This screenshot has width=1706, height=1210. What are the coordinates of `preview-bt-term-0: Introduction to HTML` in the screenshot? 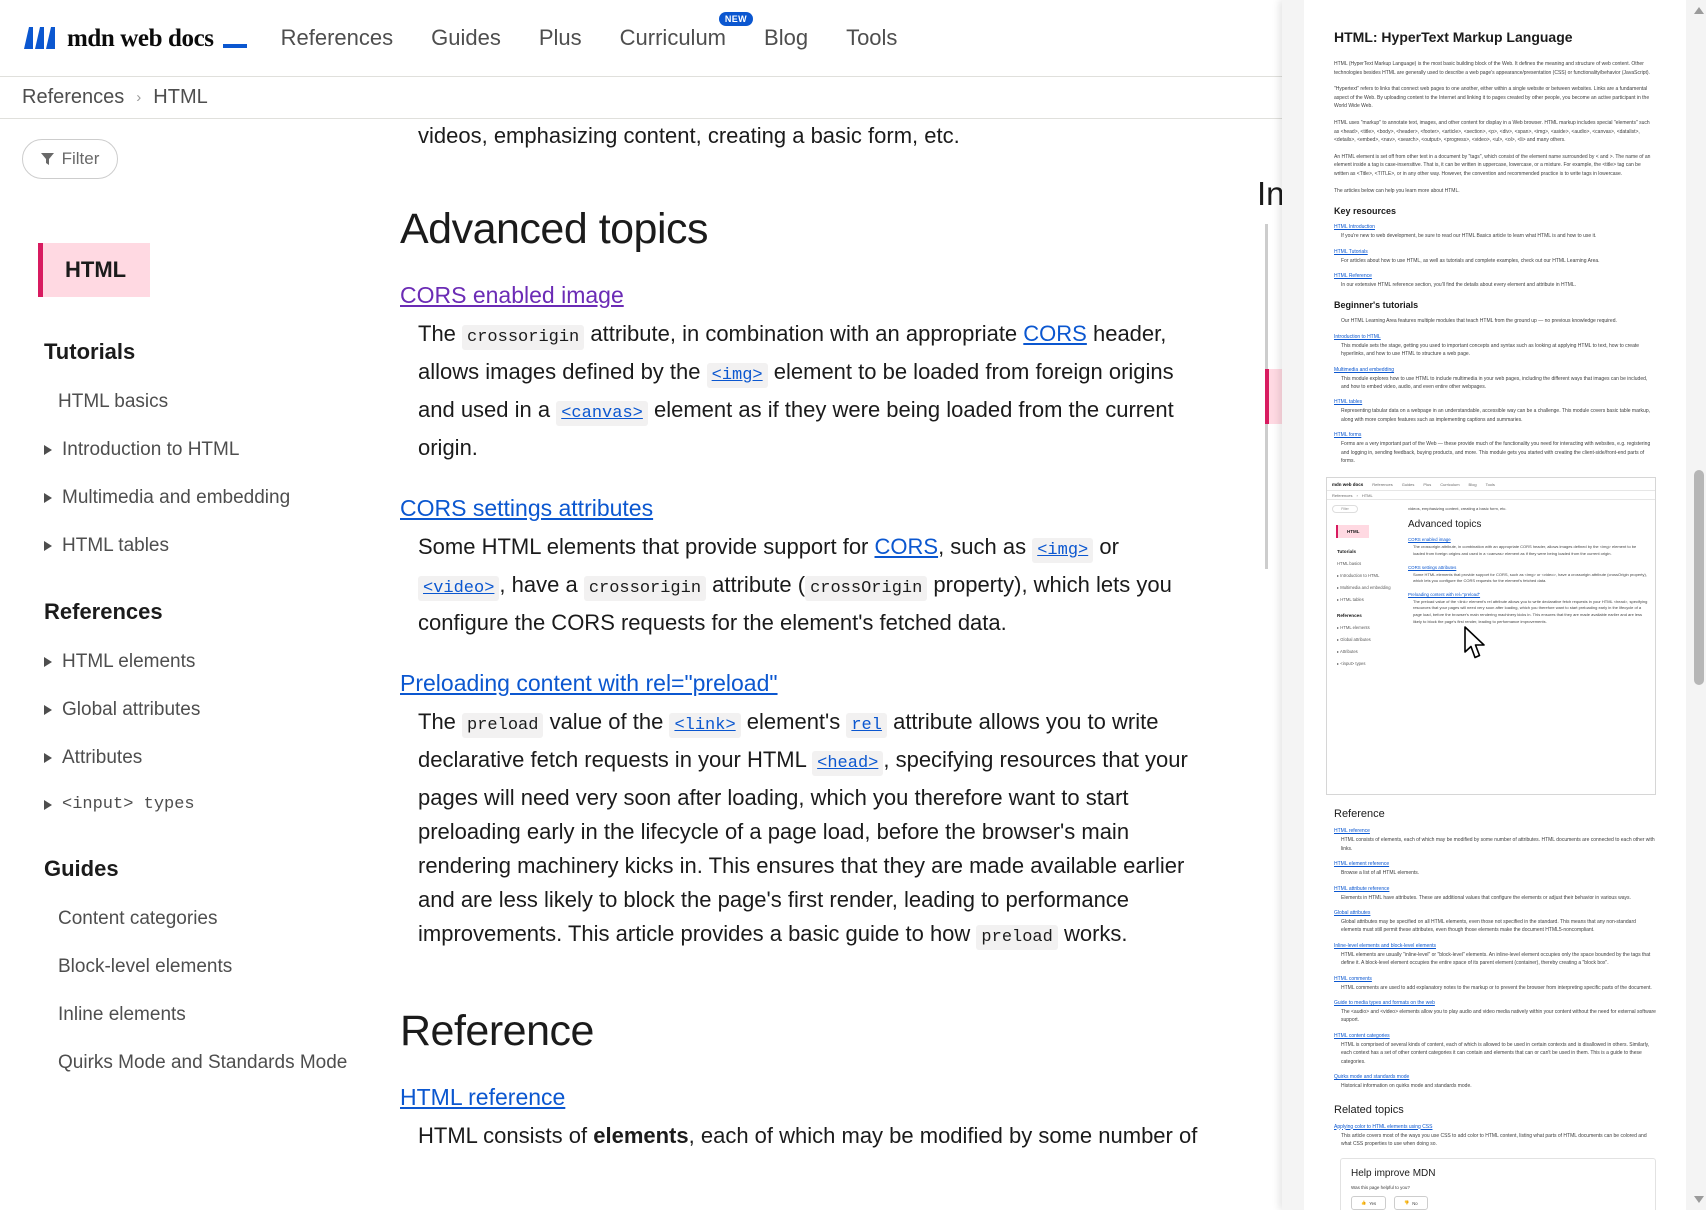 It's located at (1495, 337).